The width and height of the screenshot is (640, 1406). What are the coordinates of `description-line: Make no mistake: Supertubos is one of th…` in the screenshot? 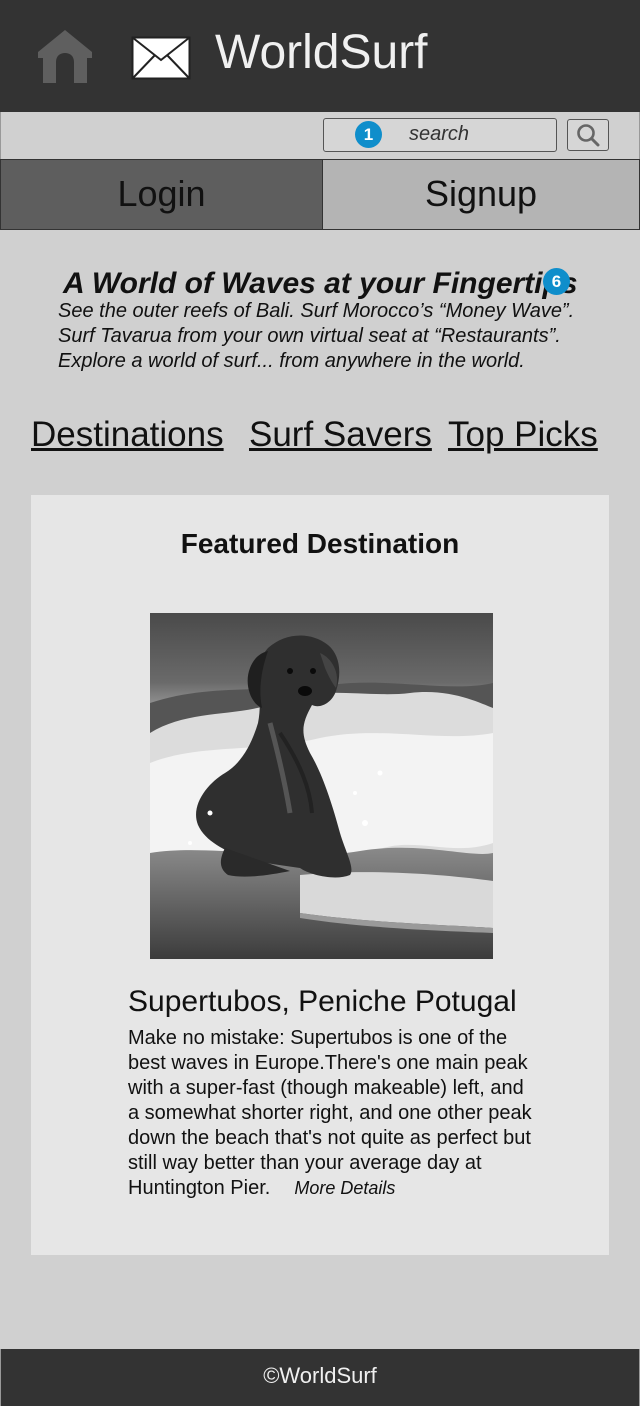 It's located at (318, 1038).